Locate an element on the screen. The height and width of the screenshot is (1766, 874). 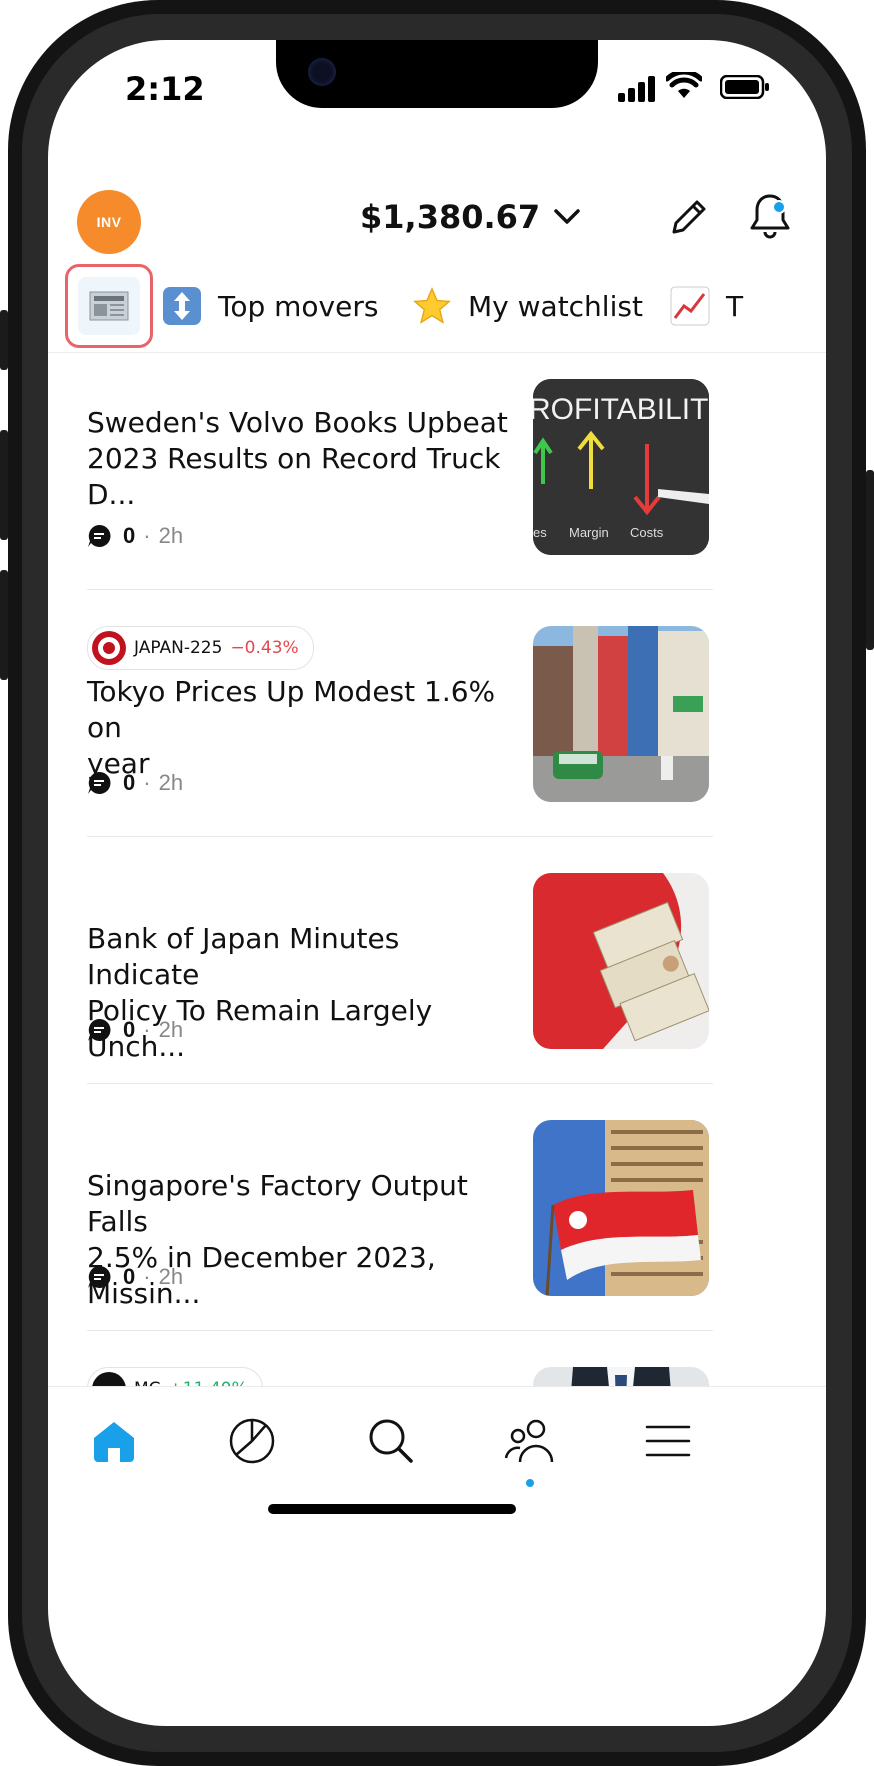
star-icon is located at coordinates (432, 306).